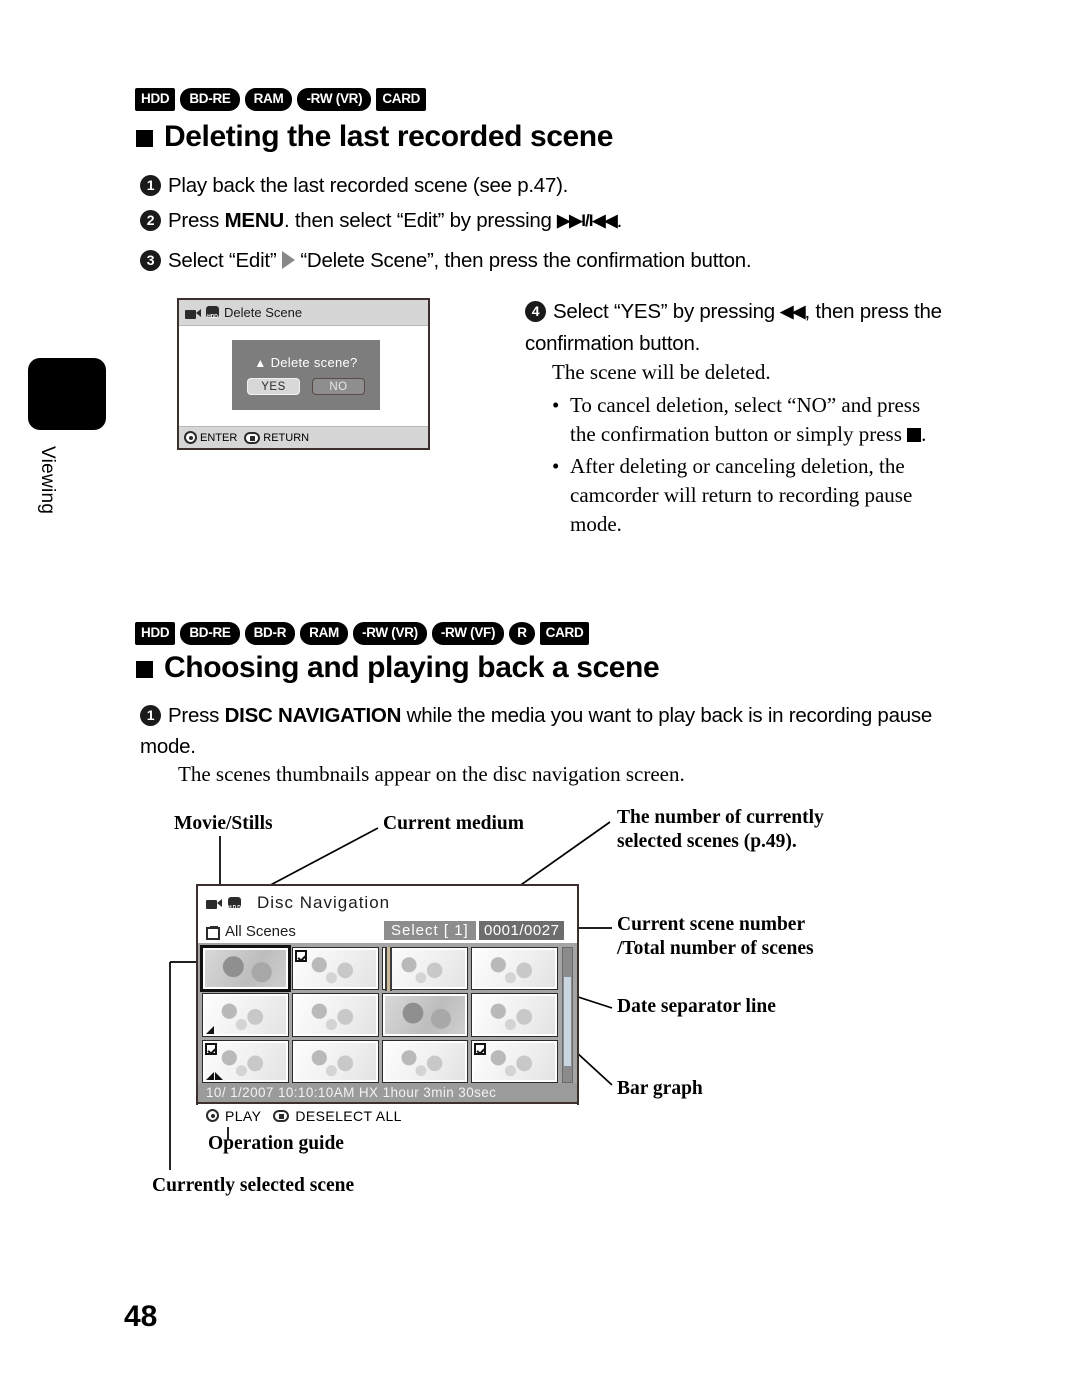 Image resolution: width=1080 pixels, height=1397 pixels. I want to click on media-badge-r: R, so click(522, 633).